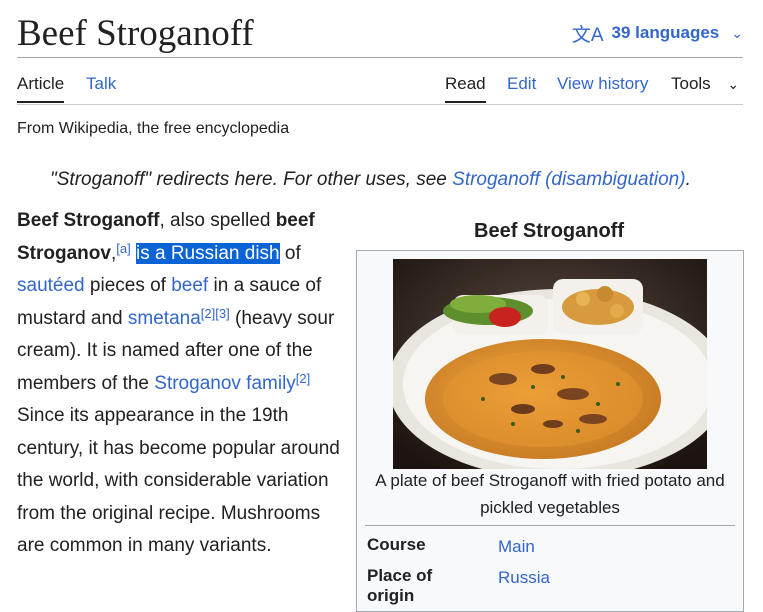 This screenshot has width=763, height=612. What do you see at coordinates (587, 35) in the screenshot?
I see `translate-icon: 文A` at bounding box center [587, 35].